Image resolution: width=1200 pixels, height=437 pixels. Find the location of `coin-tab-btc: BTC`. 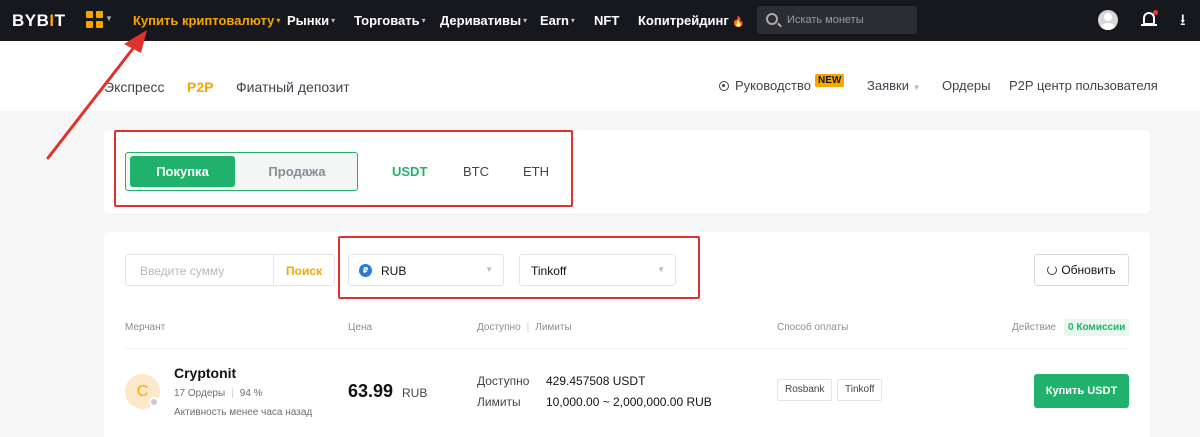

coin-tab-btc: BTC is located at coordinates (476, 171).